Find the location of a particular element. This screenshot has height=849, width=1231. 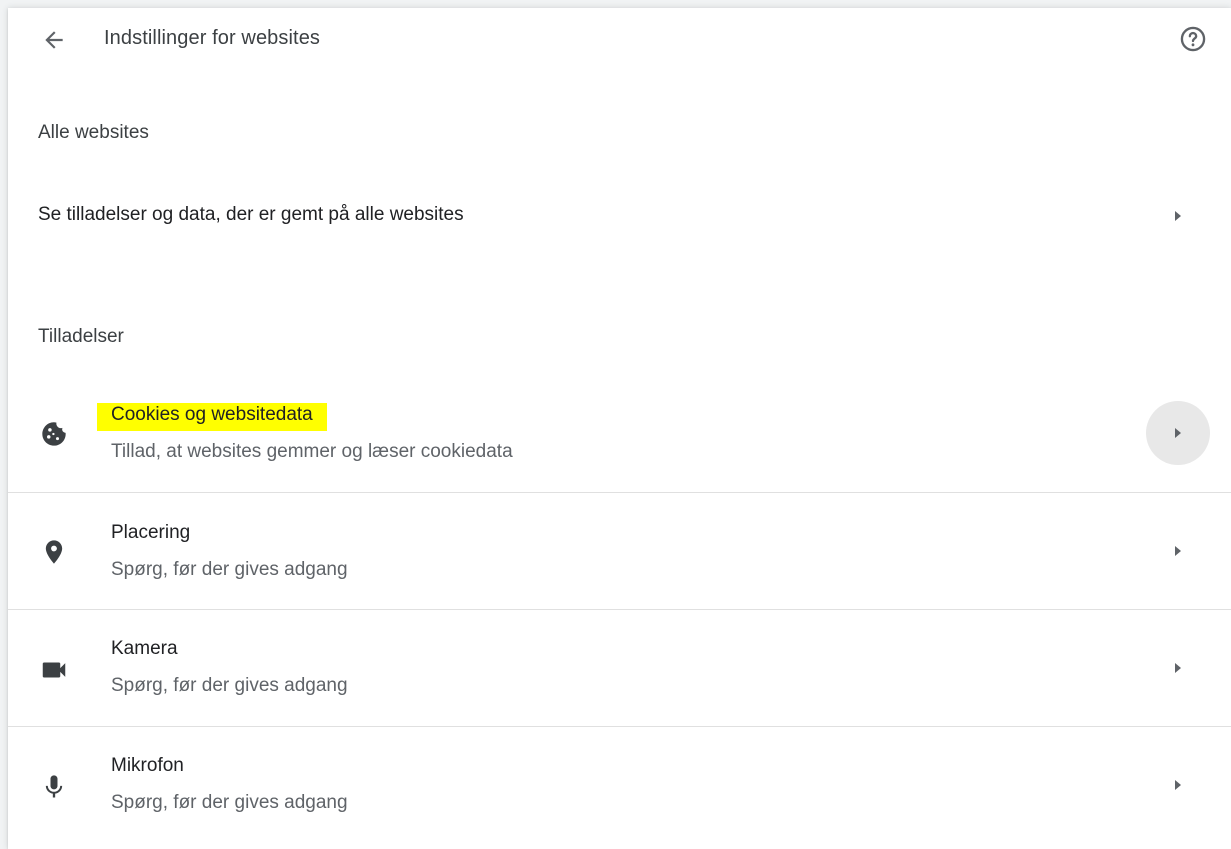

permission-title-microphone: Mikrofon is located at coordinates (147, 765).